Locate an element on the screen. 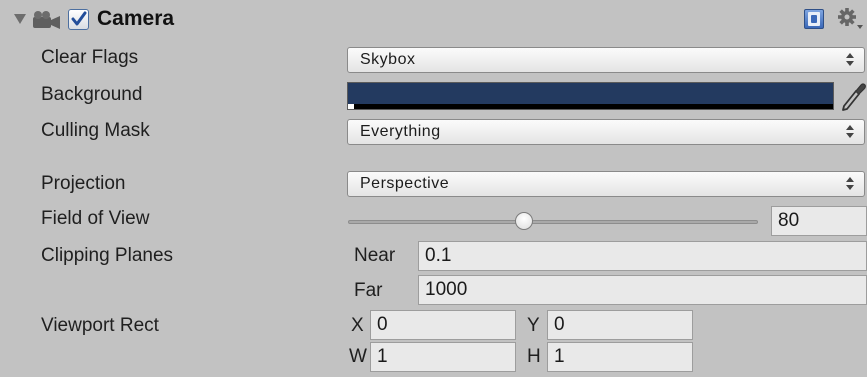 This screenshot has width=867, height=377. clipping-planes-label: Clipping Planes is located at coordinates (107, 255).